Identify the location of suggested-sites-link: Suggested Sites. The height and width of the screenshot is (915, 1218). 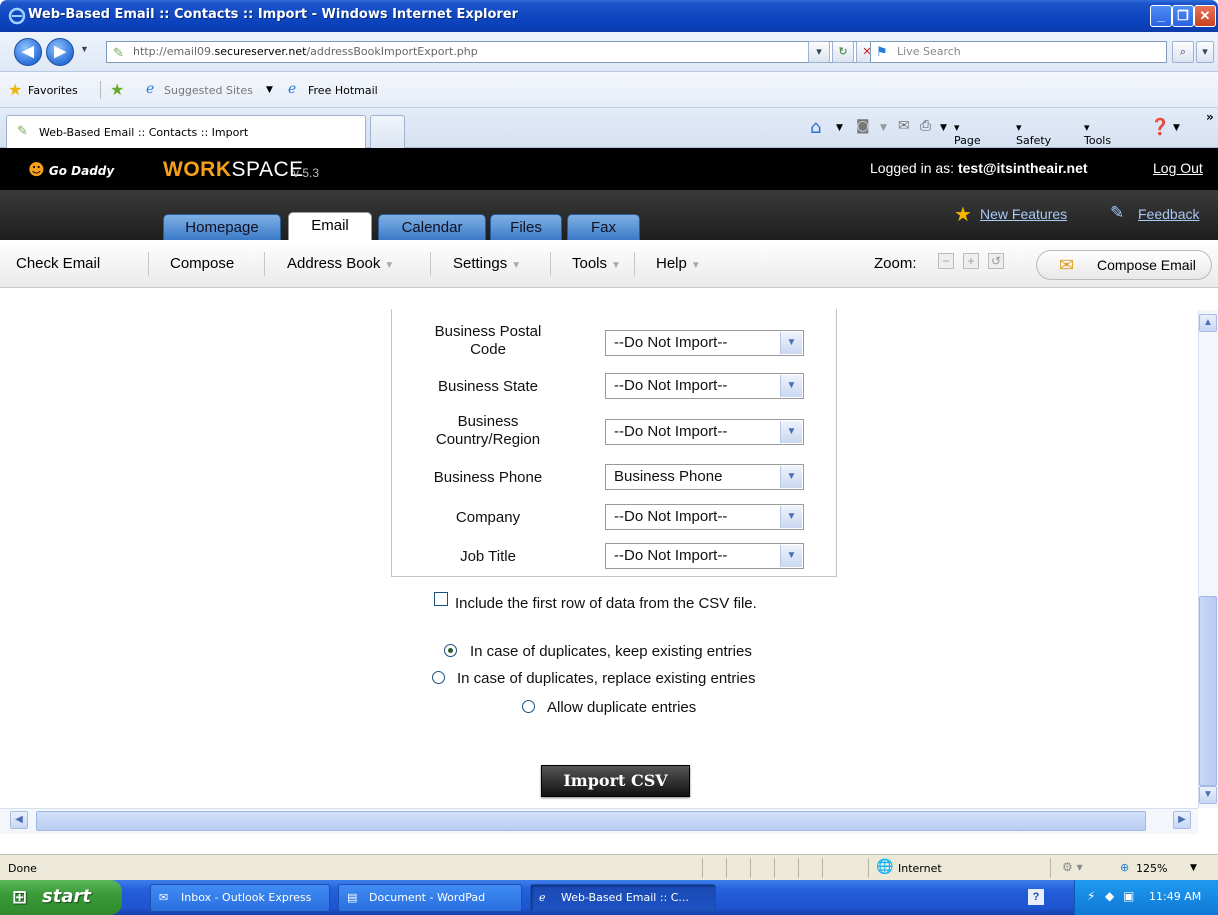
(208, 90).